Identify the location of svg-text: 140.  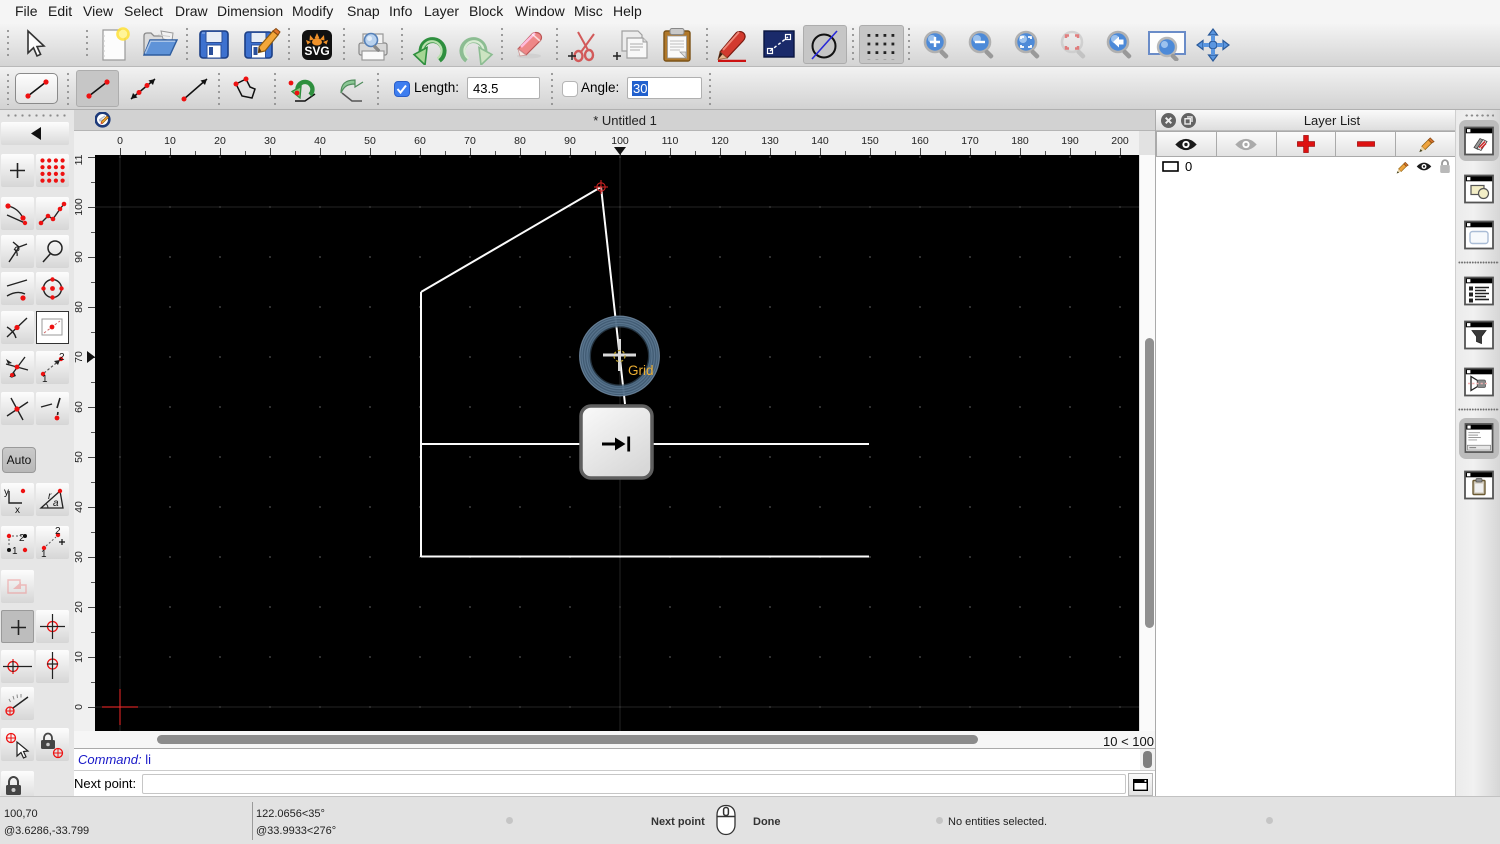
(820, 141).